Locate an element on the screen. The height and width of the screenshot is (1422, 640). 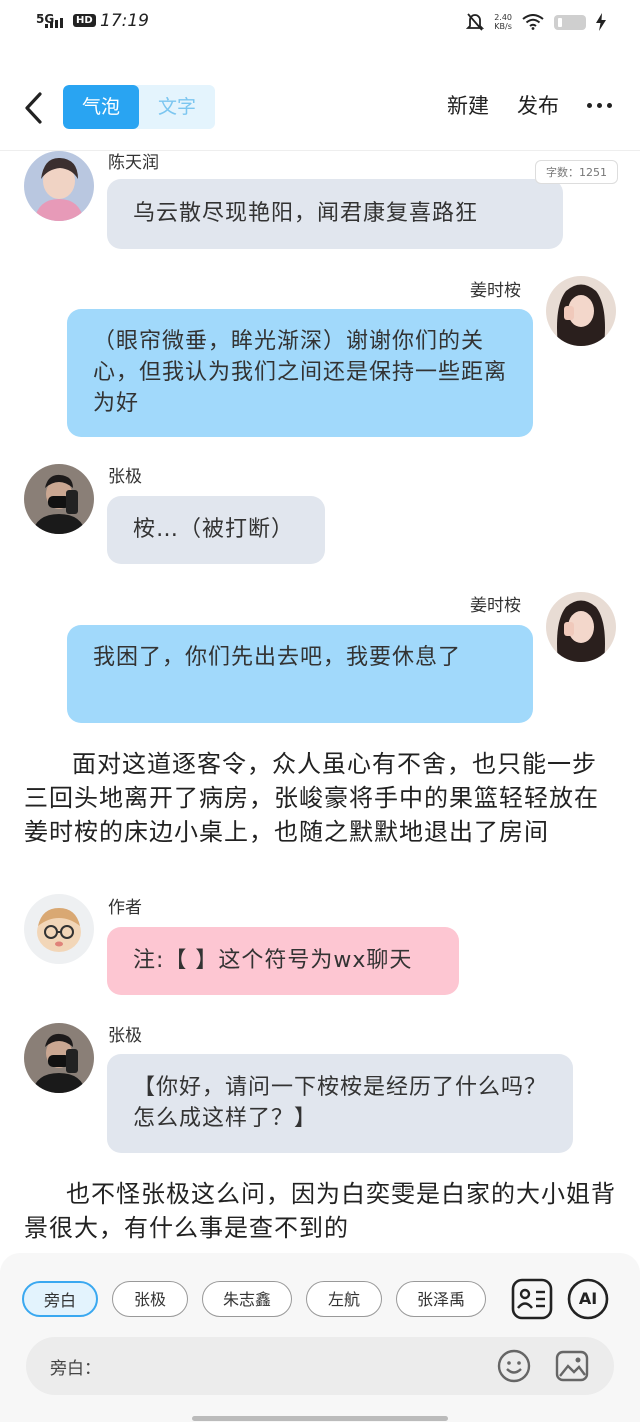
net-speed: 2.40 KB/s is located at coordinates (503, 22).